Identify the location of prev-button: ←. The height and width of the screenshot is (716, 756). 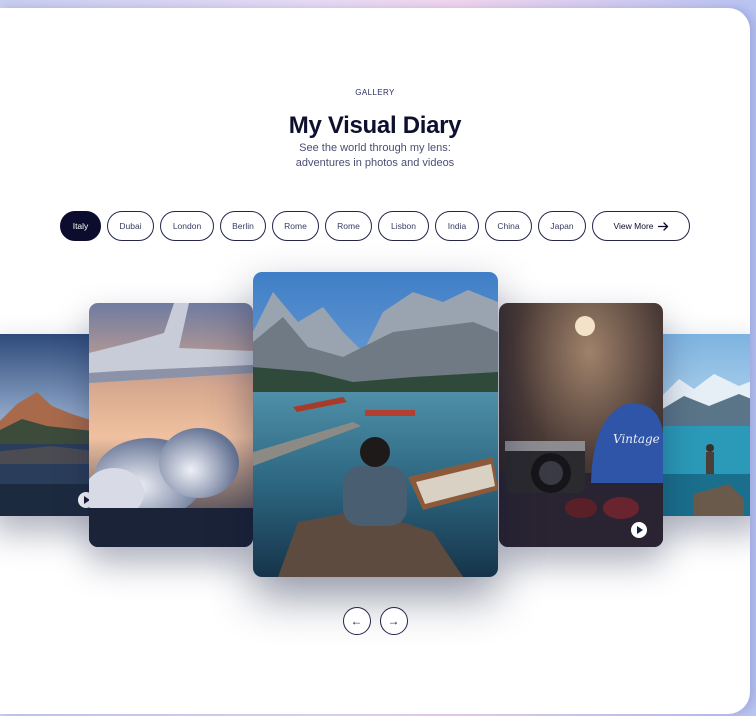
(356, 621).